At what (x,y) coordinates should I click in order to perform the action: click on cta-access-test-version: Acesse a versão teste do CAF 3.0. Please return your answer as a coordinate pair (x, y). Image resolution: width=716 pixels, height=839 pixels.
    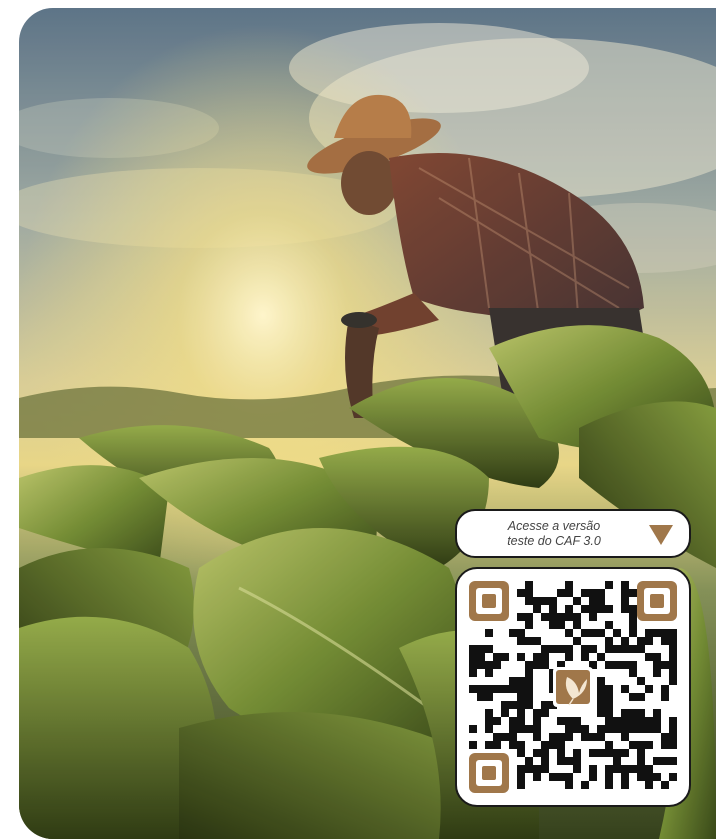
    Looking at the image, I should click on (573, 533).